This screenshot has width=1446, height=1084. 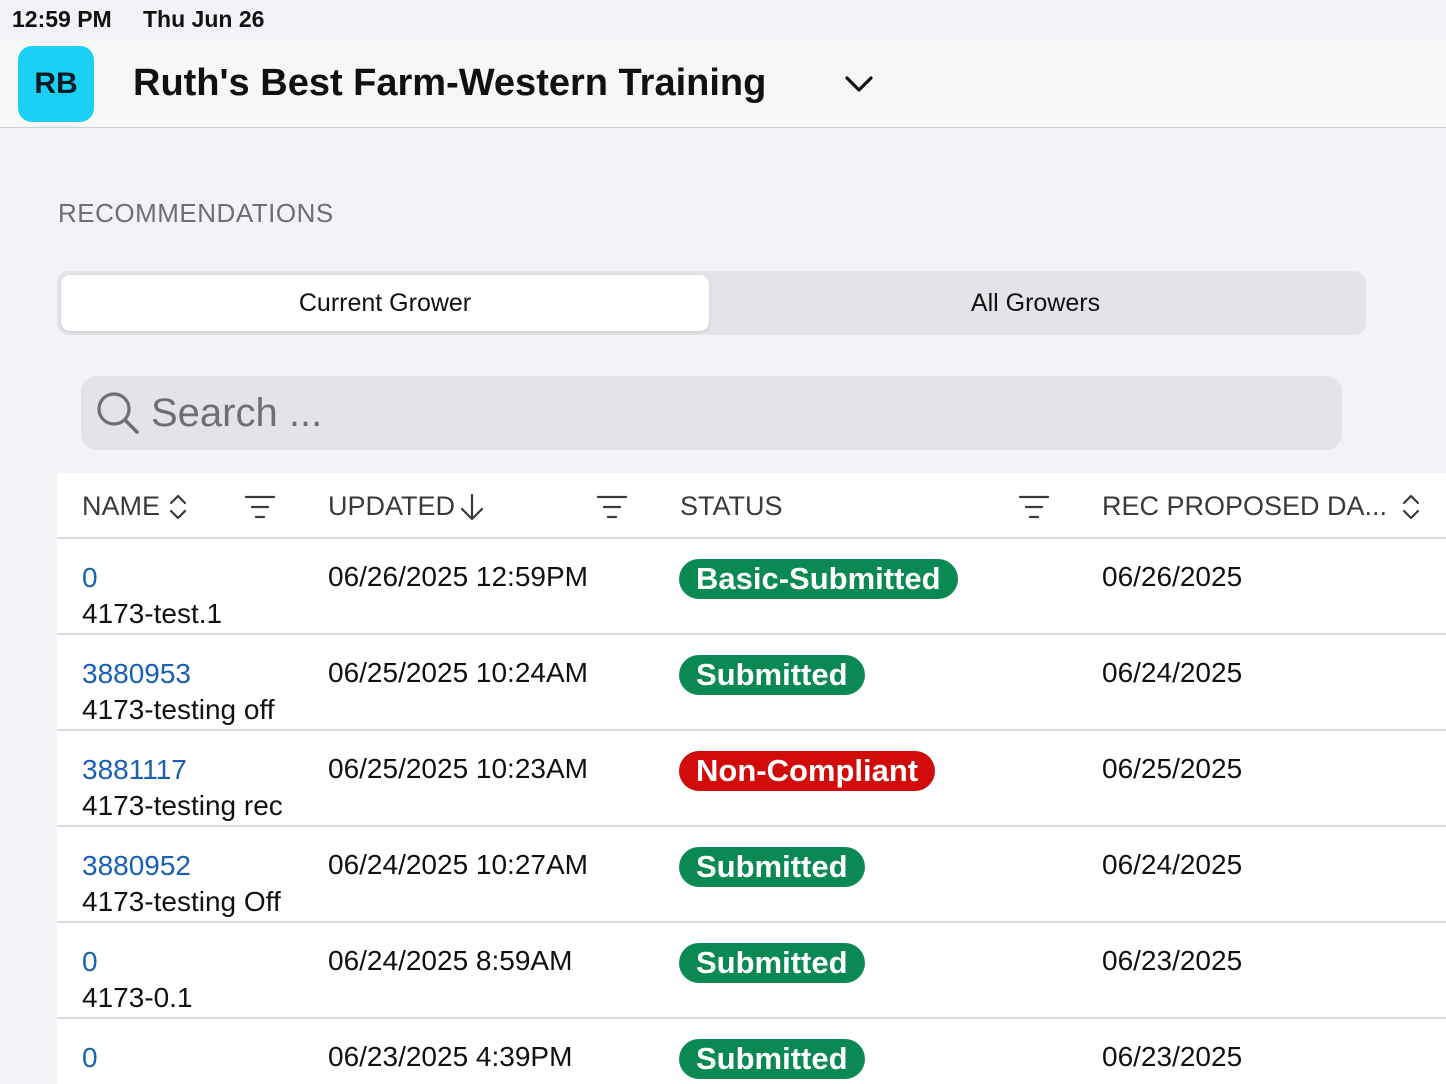 What do you see at coordinates (450, 960) in the screenshot?
I see `cell-updated: 06/24/2025 8:59AM` at bounding box center [450, 960].